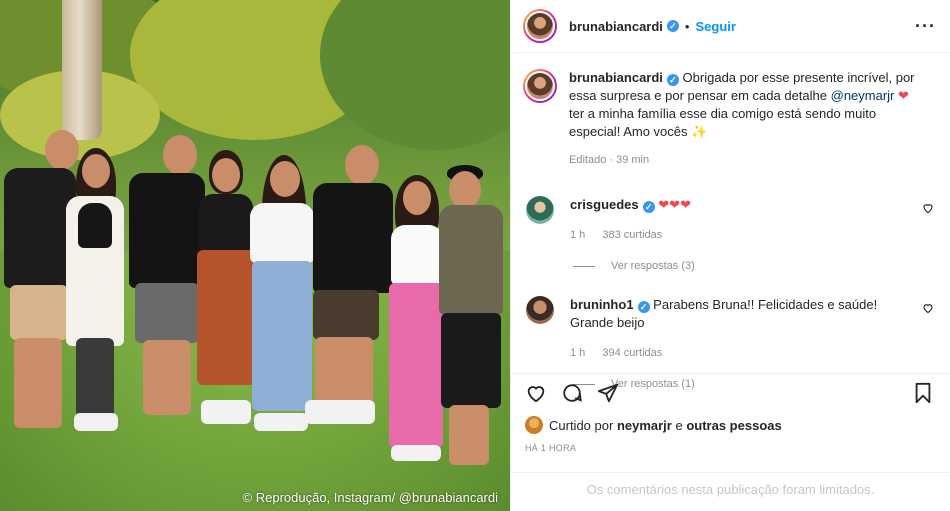 Image resolution: width=950 pixels, height=511 pixels. I want to click on more-icon: ···, so click(925, 26).